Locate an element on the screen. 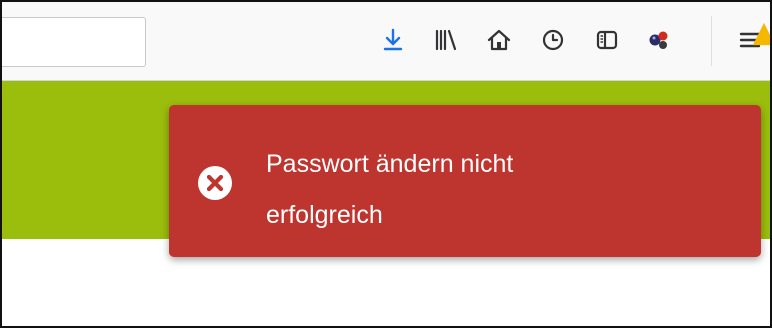 This screenshot has height=328, width=772. error-circle-icon is located at coordinates (215, 183).